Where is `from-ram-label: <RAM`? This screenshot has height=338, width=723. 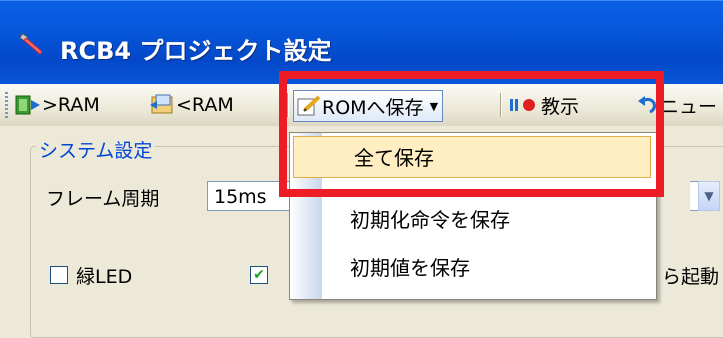 from-ram-label: <RAM is located at coordinates (205, 105).